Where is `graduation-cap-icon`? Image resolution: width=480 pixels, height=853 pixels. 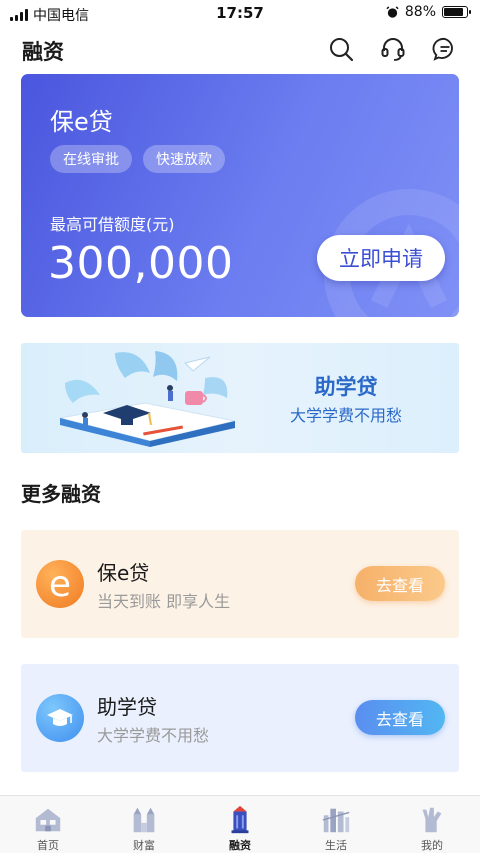
graduation-cap-icon is located at coordinates (60, 718).